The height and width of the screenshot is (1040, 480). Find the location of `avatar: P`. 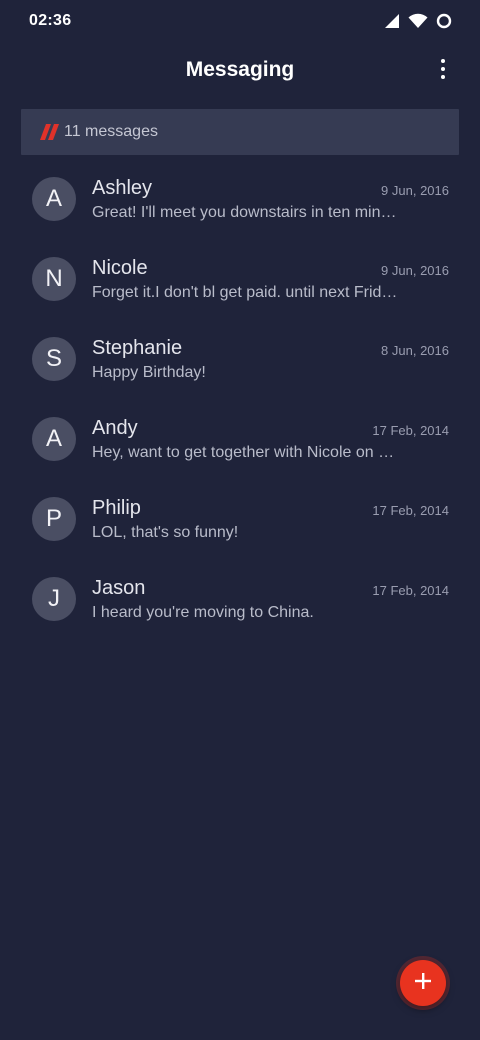

avatar: P is located at coordinates (54, 519).